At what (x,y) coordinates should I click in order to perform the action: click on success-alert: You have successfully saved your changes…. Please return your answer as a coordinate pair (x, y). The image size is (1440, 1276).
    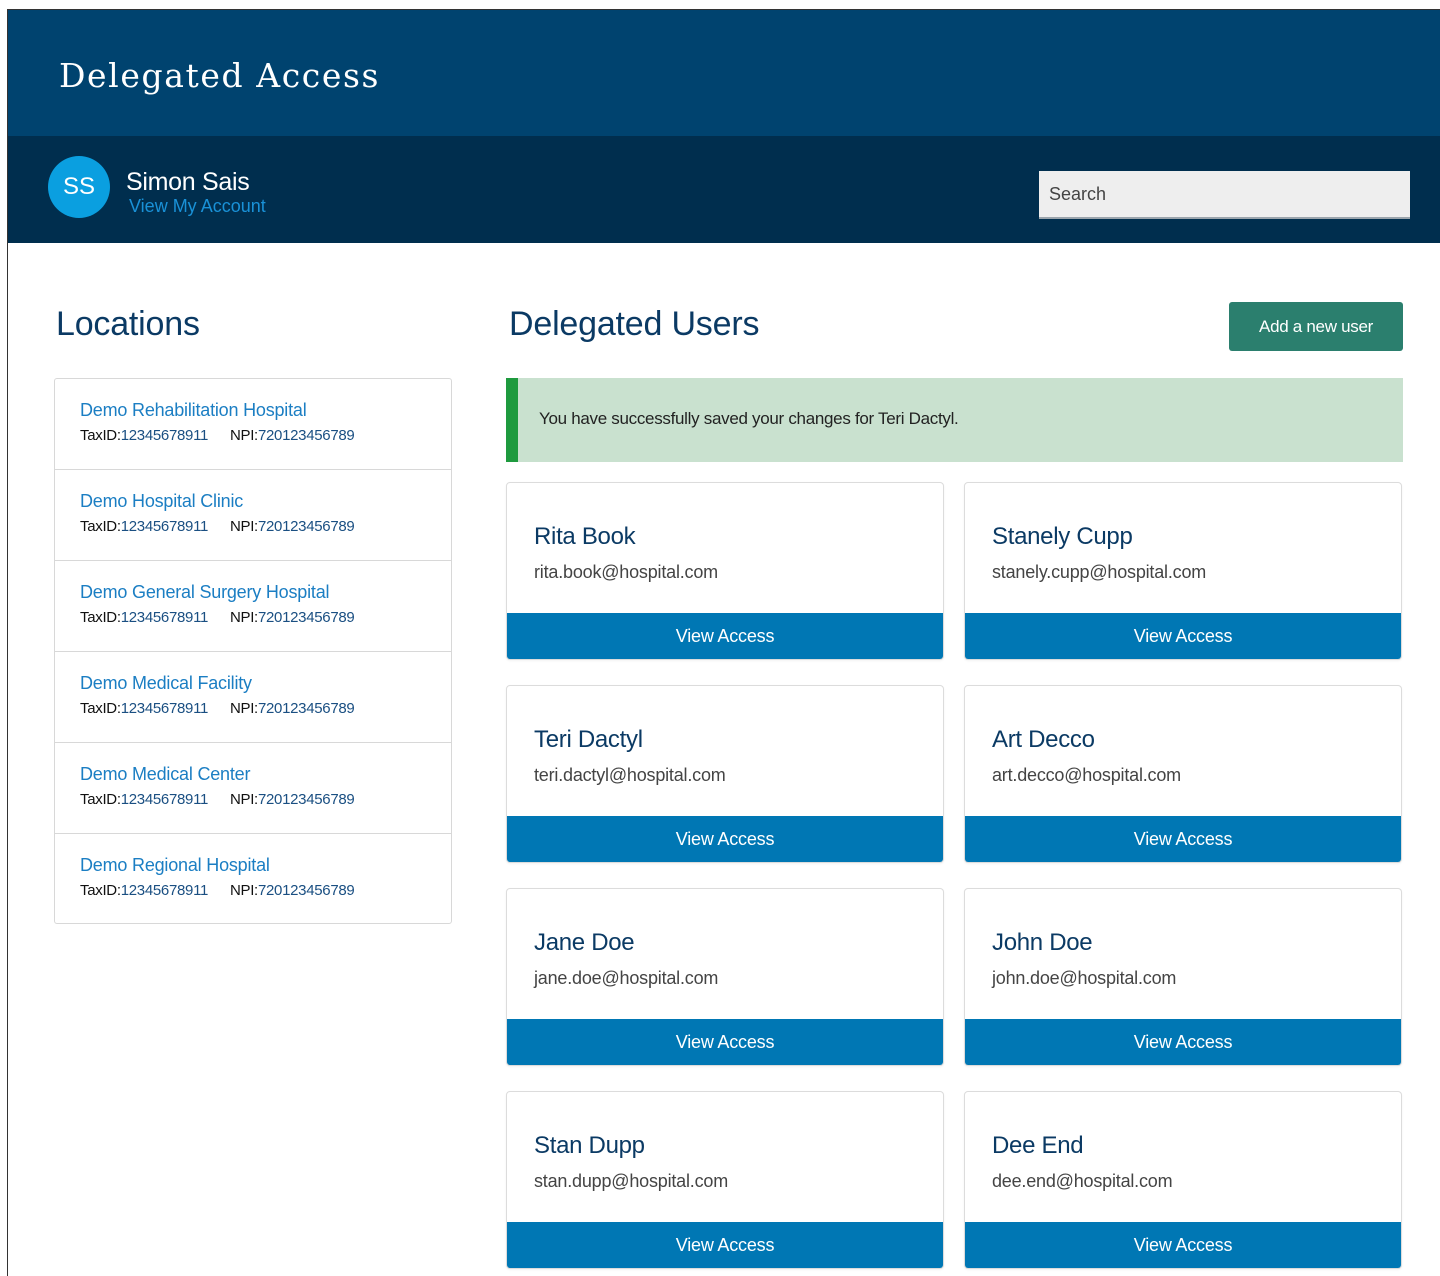
    Looking at the image, I should click on (954, 420).